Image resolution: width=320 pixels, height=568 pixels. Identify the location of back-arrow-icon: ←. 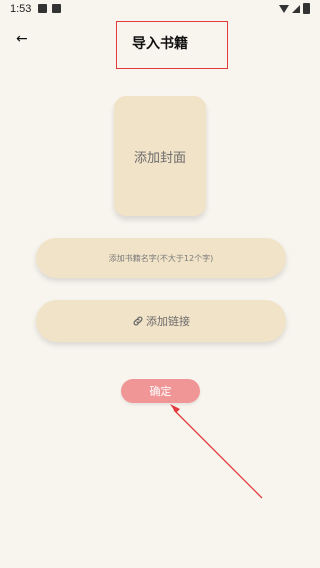
(23, 39).